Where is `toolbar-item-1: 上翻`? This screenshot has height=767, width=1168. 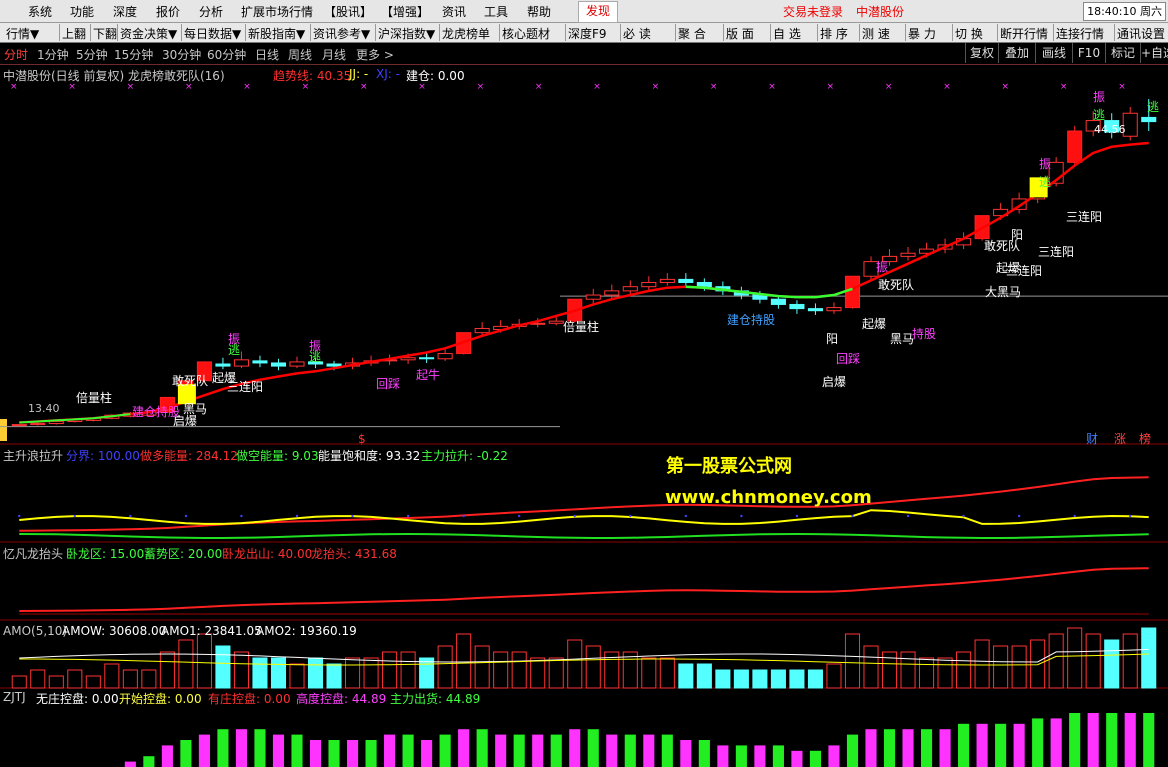
toolbar-item-1: 上翻 is located at coordinates (74, 33).